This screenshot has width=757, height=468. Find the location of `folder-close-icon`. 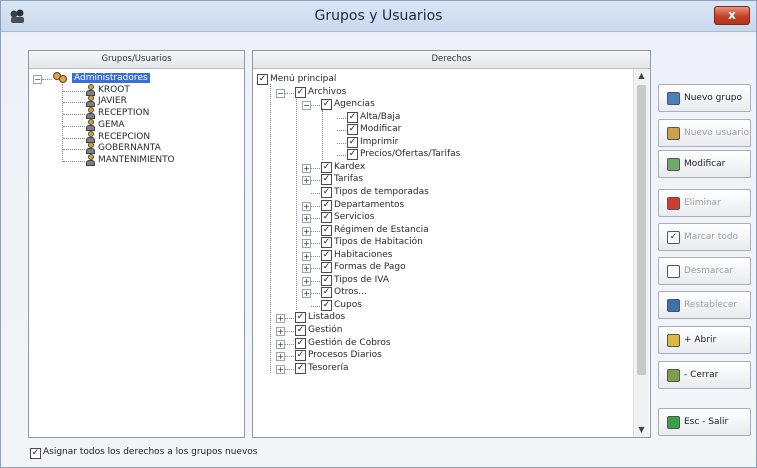

folder-close-icon is located at coordinates (673, 375).